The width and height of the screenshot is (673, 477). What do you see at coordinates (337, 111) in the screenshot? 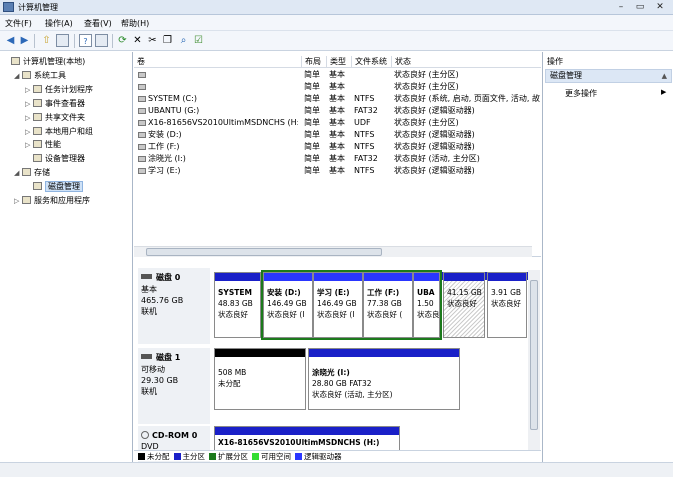
I see `volume-row: UBANTU (G:) 简单 基本 FAT32 状态良好 (逻辑驱动器)` at bounding box center [337, 111].